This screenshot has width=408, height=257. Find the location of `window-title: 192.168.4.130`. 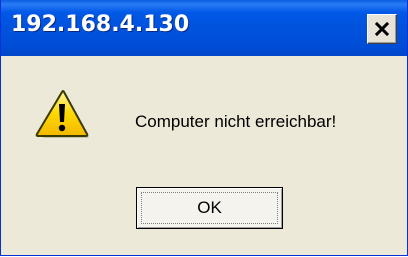

window-title: 192.168.4.130 is located at coordinates (100, 24).